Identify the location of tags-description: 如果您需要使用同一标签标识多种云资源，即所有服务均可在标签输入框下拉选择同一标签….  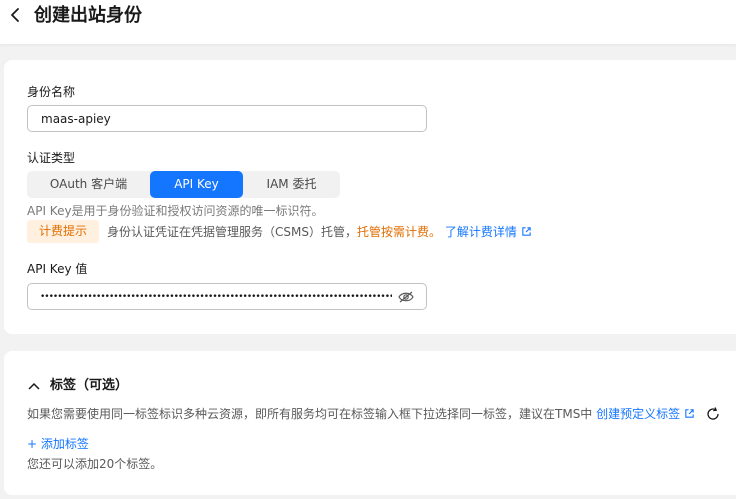
(361, 414).